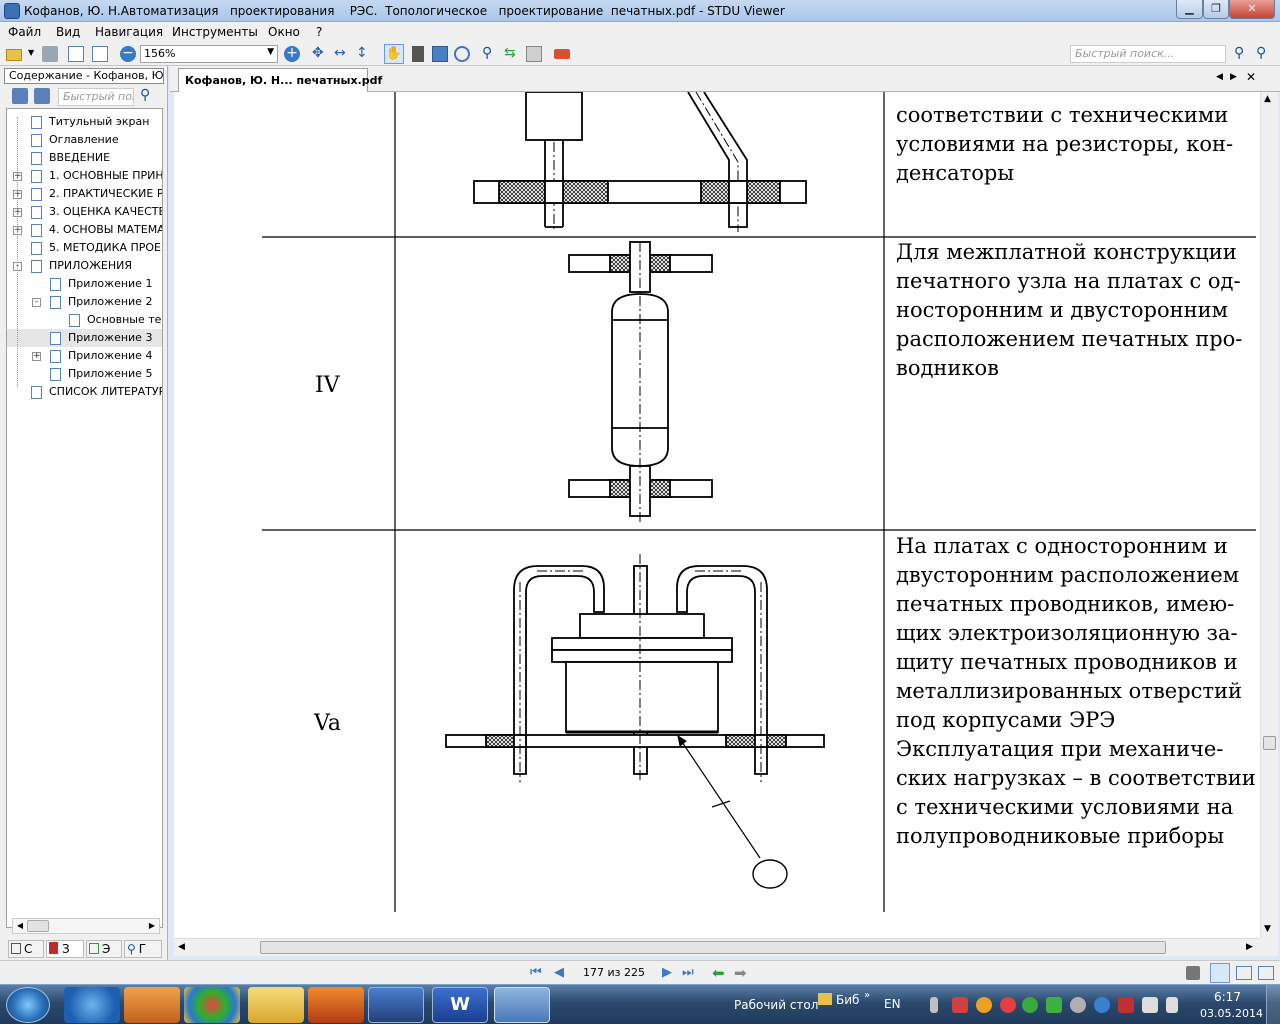 The height and width of the screenshot is (1024, 1280). What do you see at coordinates (522, 1005) in the screenshot?
I see `stdu-viewer-icon` at bounding box center [522, 1005].